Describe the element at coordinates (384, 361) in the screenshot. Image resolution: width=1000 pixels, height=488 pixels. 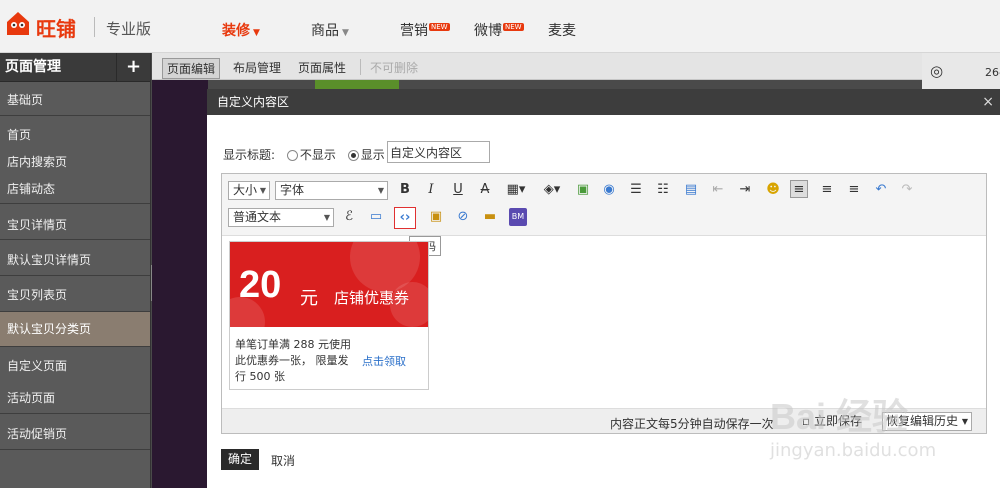
I see `claim-coupon-link: 点击领取` at that location.